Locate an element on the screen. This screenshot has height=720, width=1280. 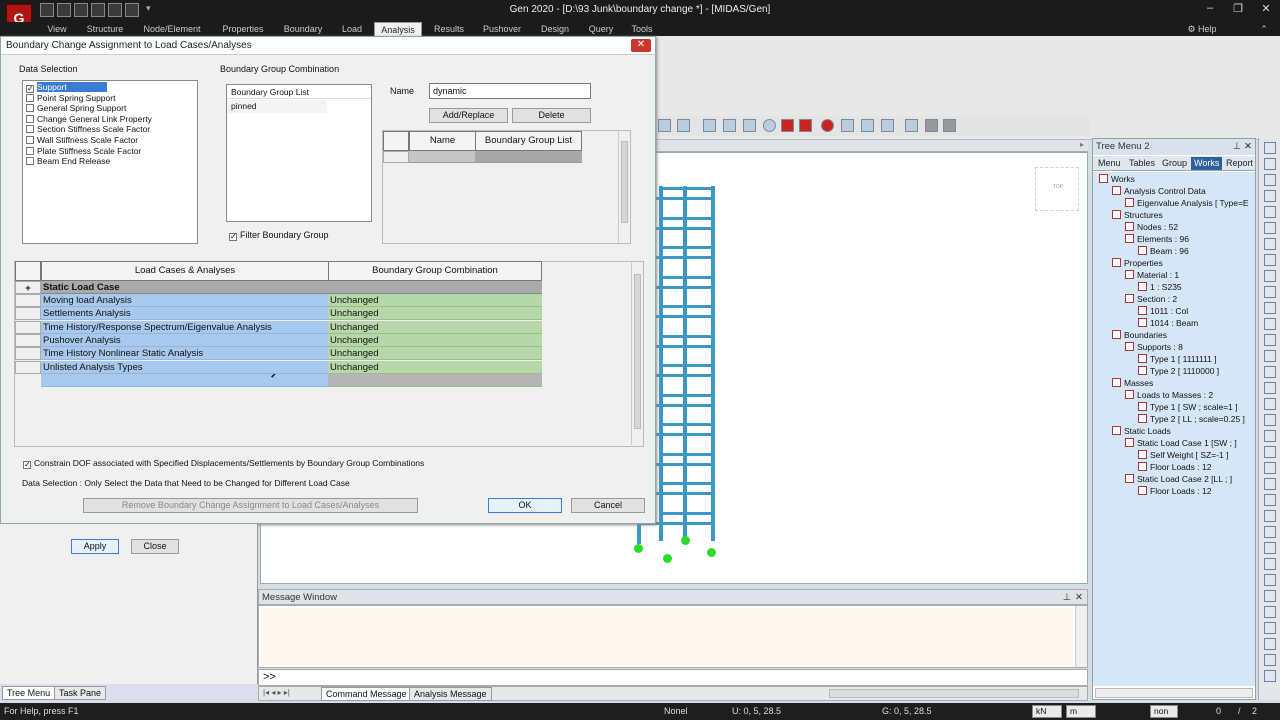
menu-view: View is located at coordinates (57, 29).